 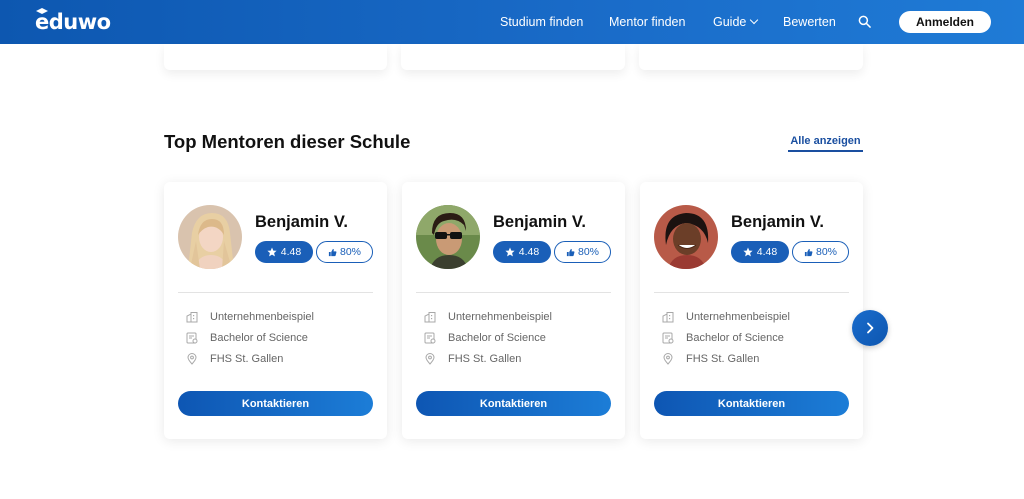 I want to click on eduwo-logo: eduwo, so click(x=73, y=21).